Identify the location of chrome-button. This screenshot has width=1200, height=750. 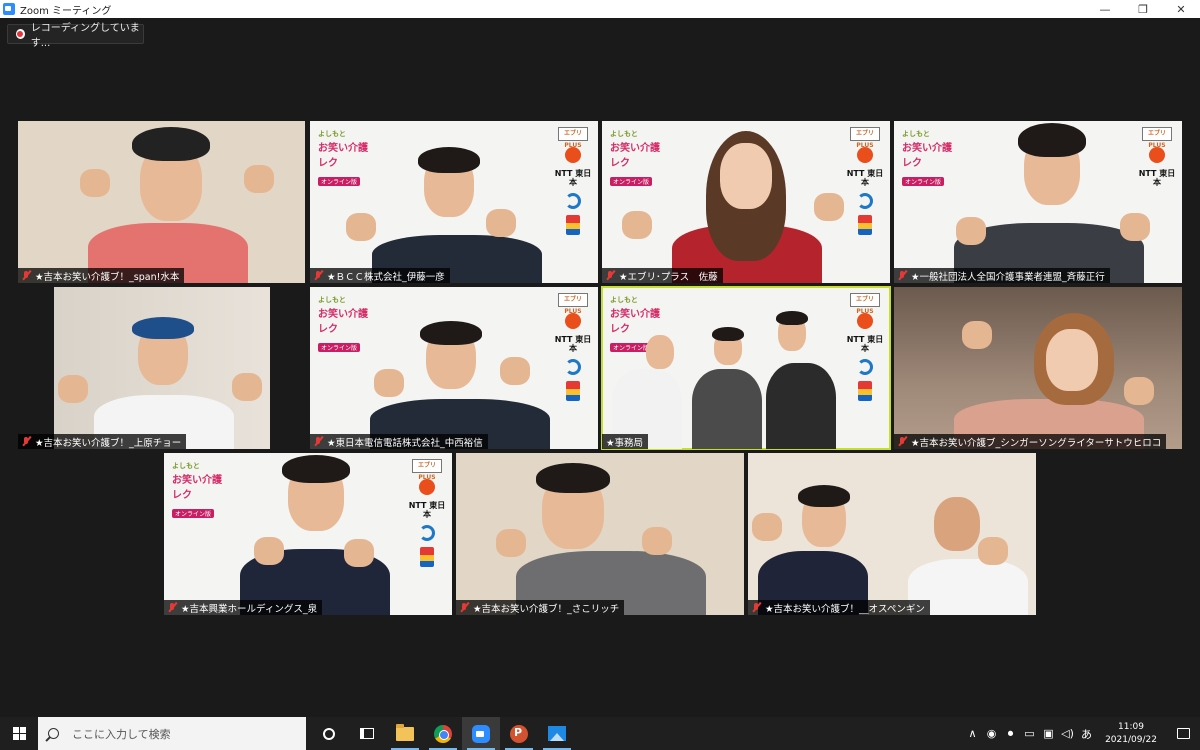
(443, 733).